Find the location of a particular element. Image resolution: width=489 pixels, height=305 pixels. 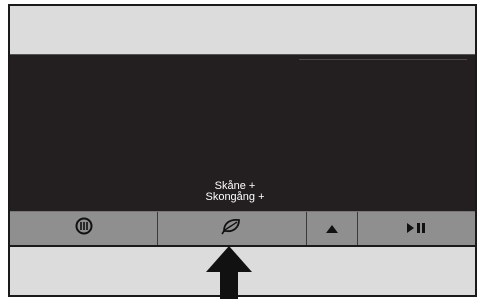

triangle-up-icon is located at coordinates (332, 229).